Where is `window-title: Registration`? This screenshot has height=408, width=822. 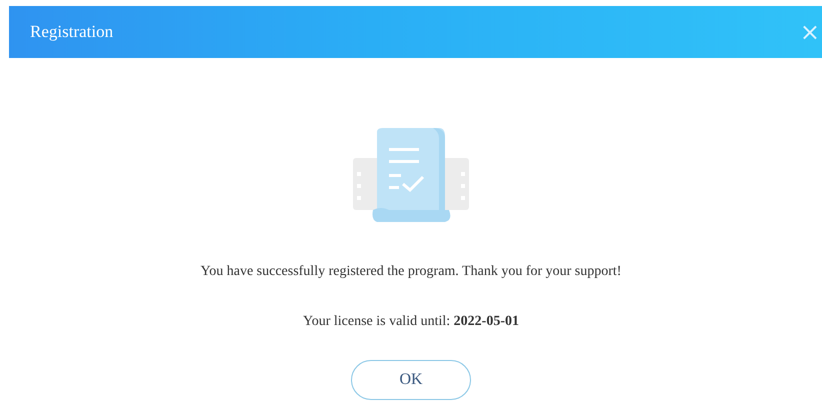
window-title: Registration is located at coordinates (72, 32).